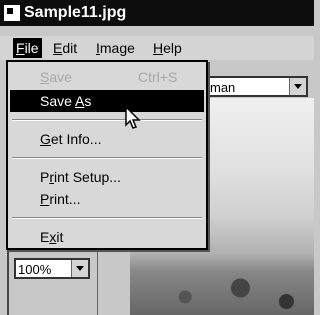 Image resolution: width=320 pixels, height=315 pixels. What do you see at coordinates (60, 237) in the screenshot?
I see `menu-item-exit-rest: it` at bounding box center [60, 237].